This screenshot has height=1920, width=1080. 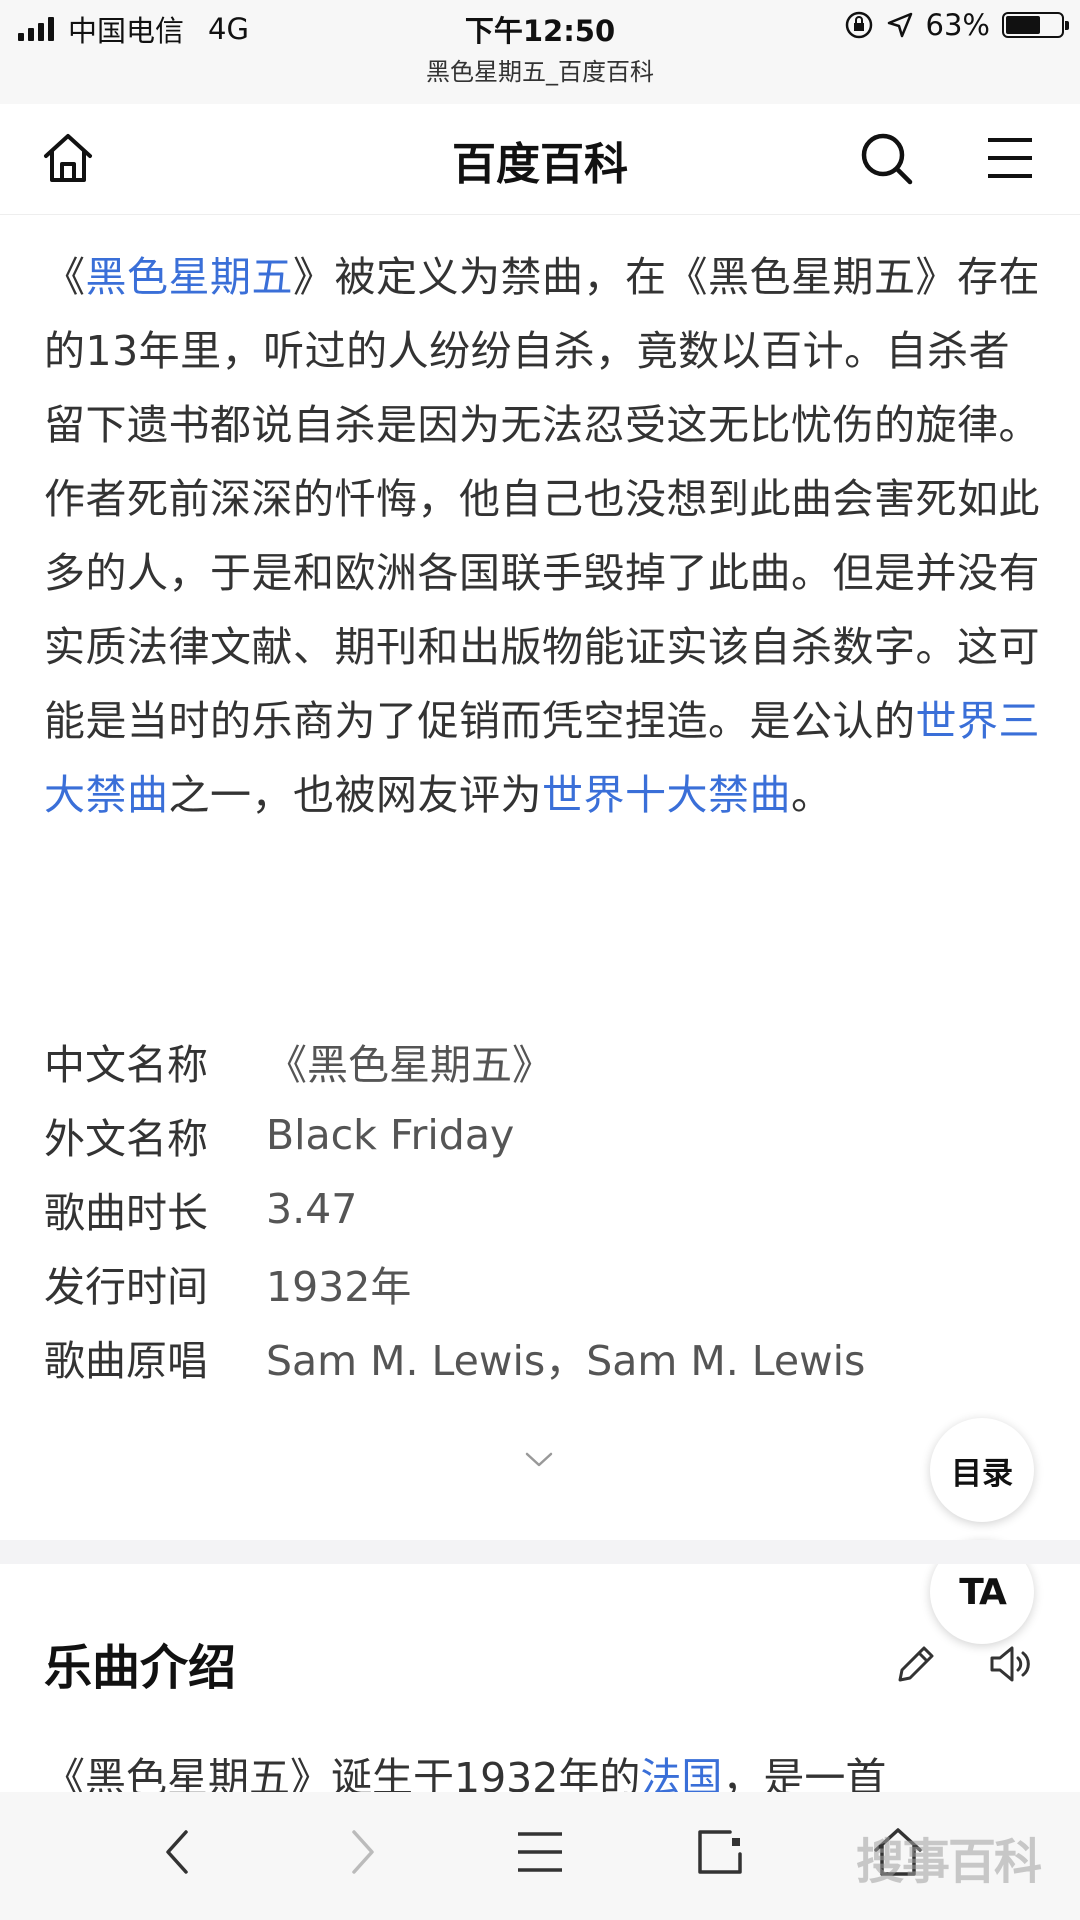 I want to click on info-label: 外文名称, so click(x=126, y=1139).